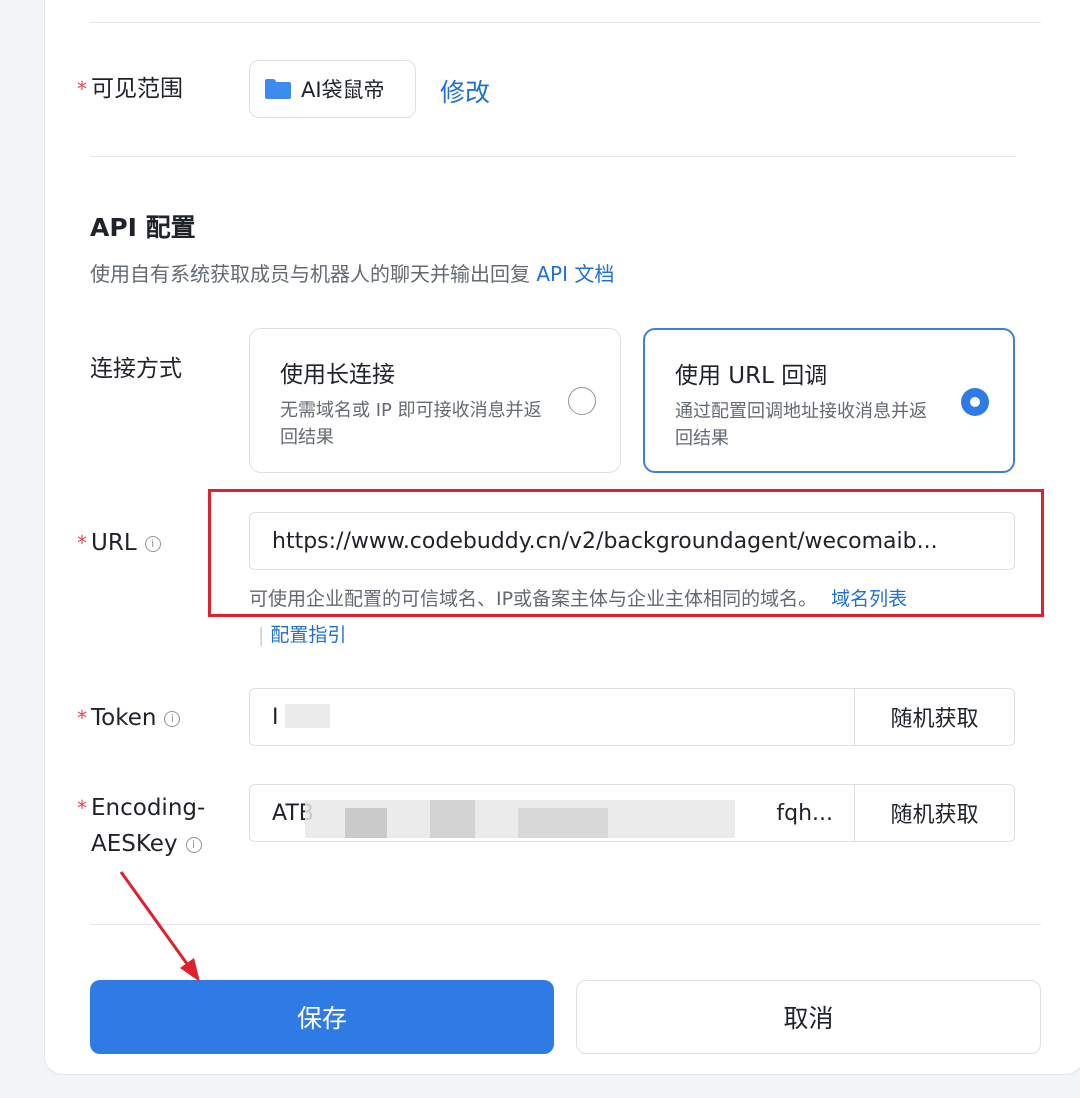 Image resolution: width=1080 pixels, height=1098 pixels. What do you see at coordinates (130, 89) in the screenshot?
I see `visibility-label: * 可见范围` at bounding box center [130, 89].